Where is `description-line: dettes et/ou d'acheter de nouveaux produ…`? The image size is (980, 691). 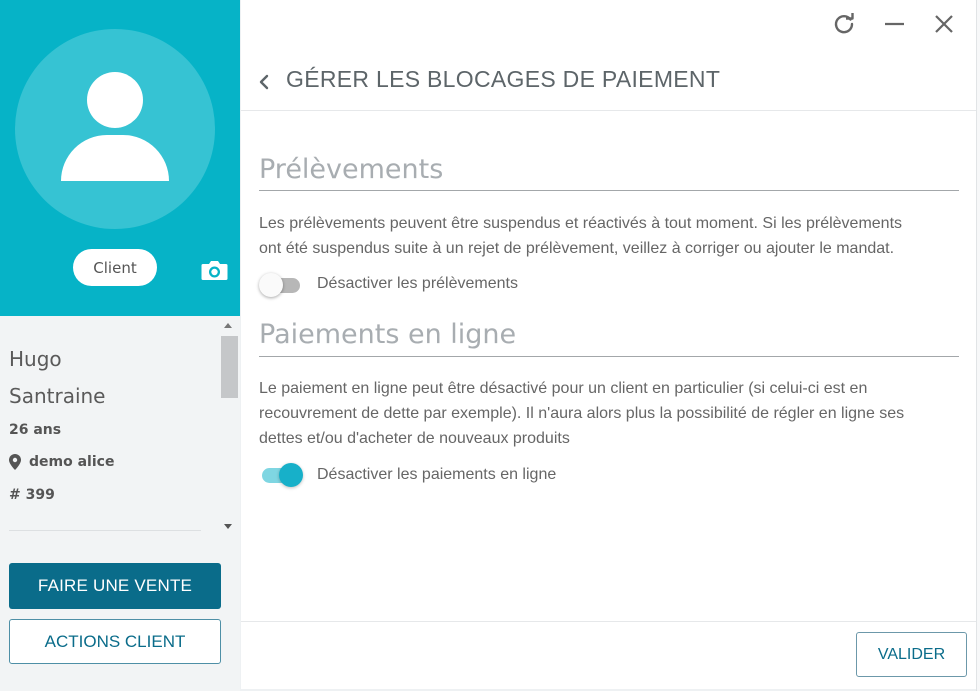
description-line: dettes et/ou d'acheter de nouveaux produ… is located at coordinates (414, 438).